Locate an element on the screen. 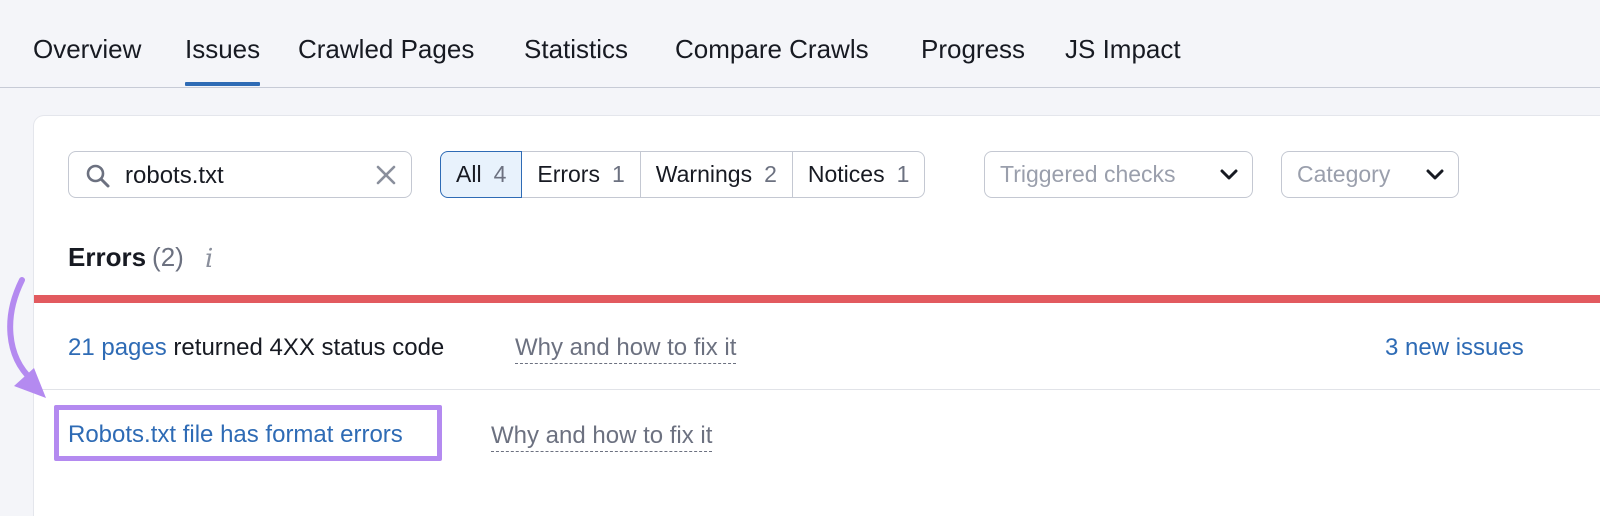 The width and height of the screenshot is (1600, 516). issue-row-text: Robots.txt file has format errors is located at coordinates (235, 435).